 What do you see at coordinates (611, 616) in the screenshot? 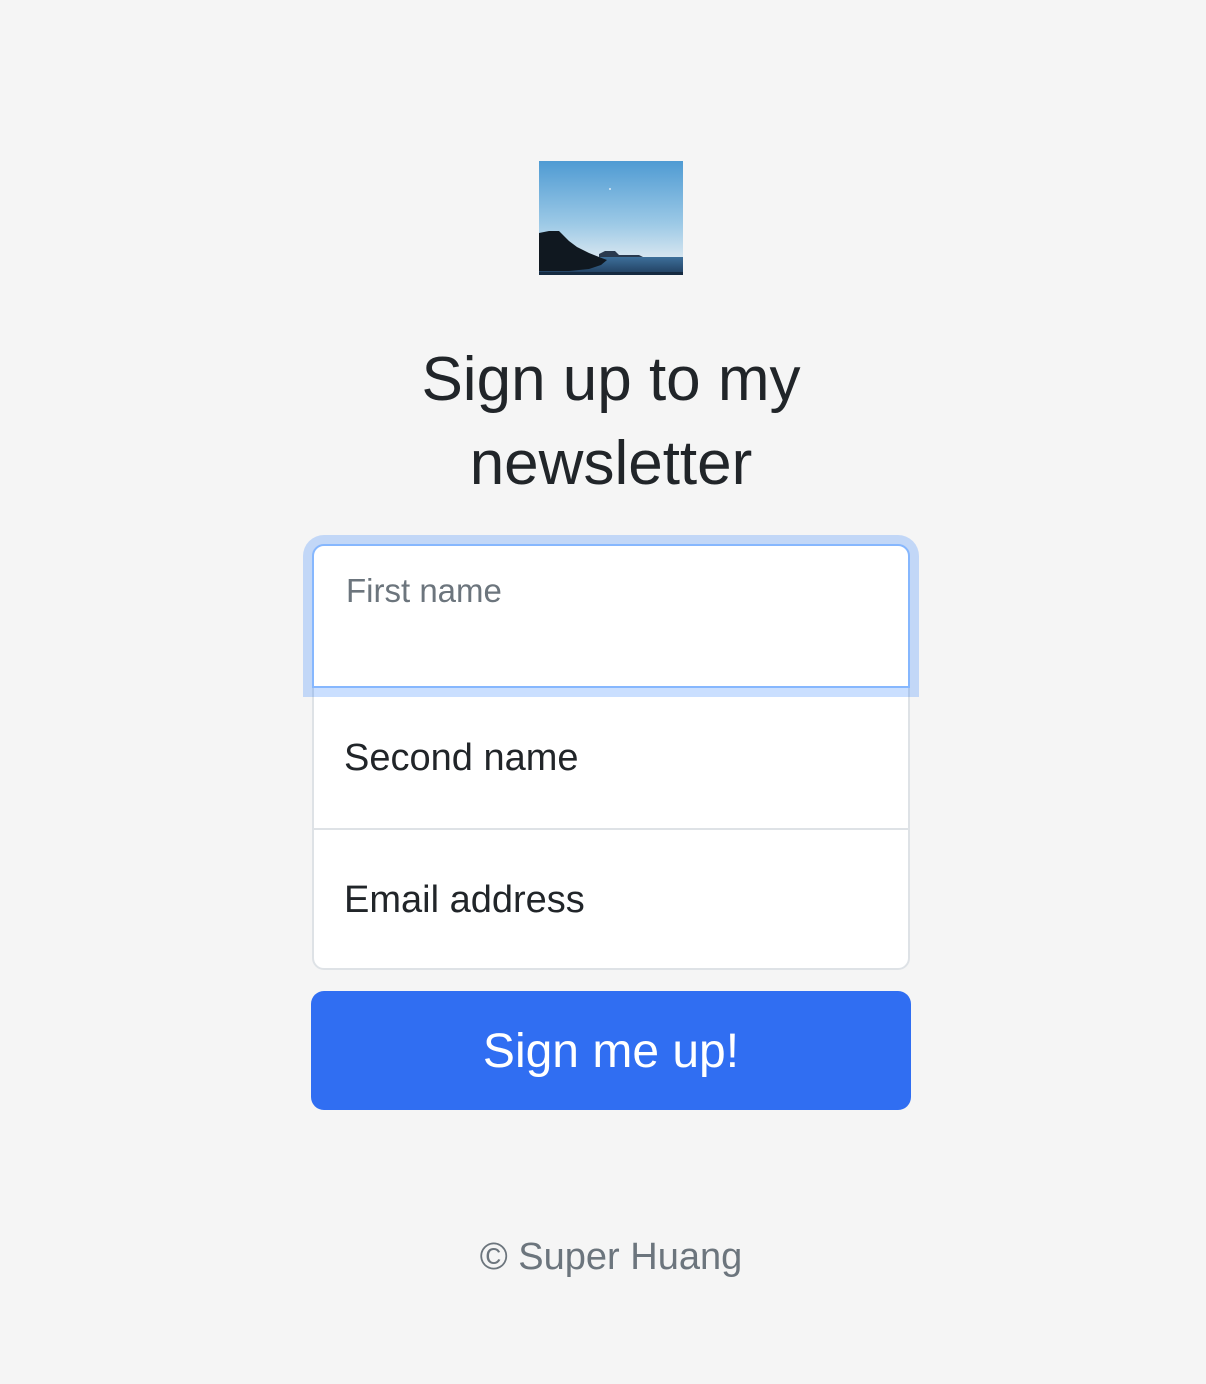
I see `first-name-input: First name` at bounding box center [611, 616].